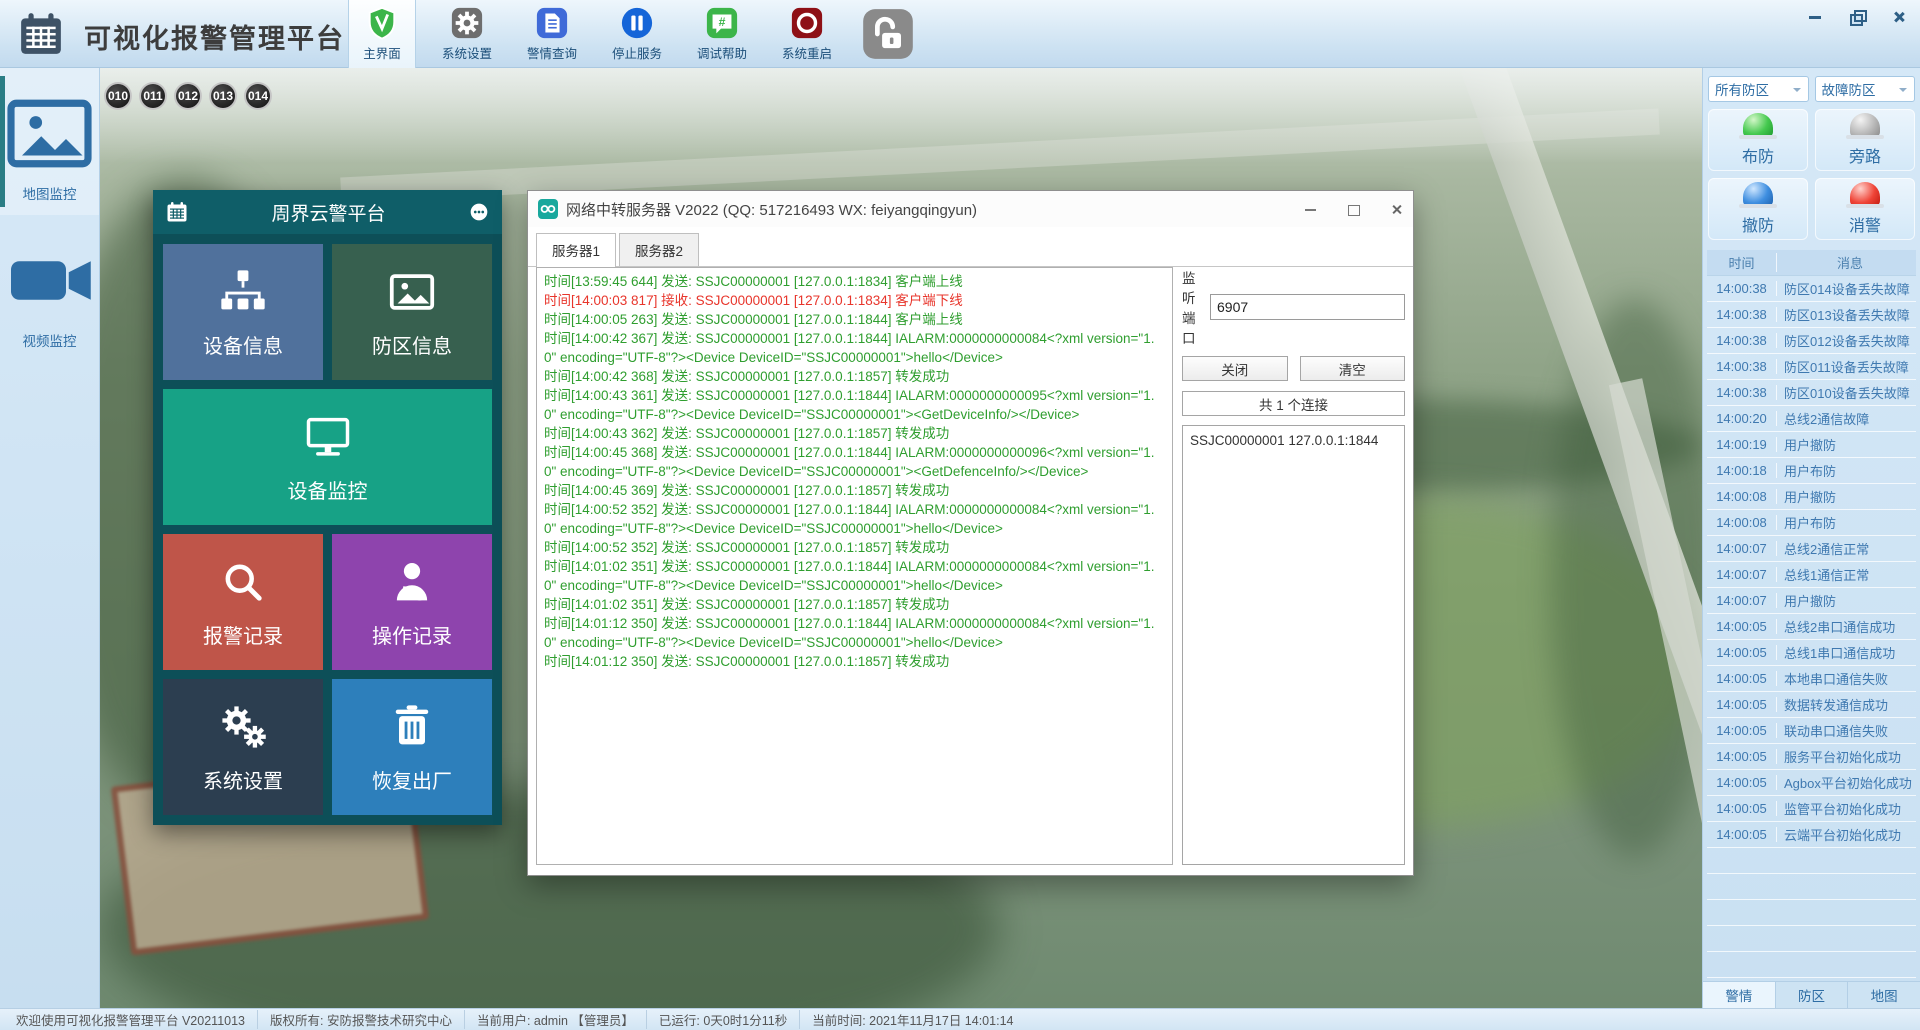  Describe the element at coordinates (1811, 601) in the screenshot. I see `alarm-row: 14:00:07 用户撤防` at that location.